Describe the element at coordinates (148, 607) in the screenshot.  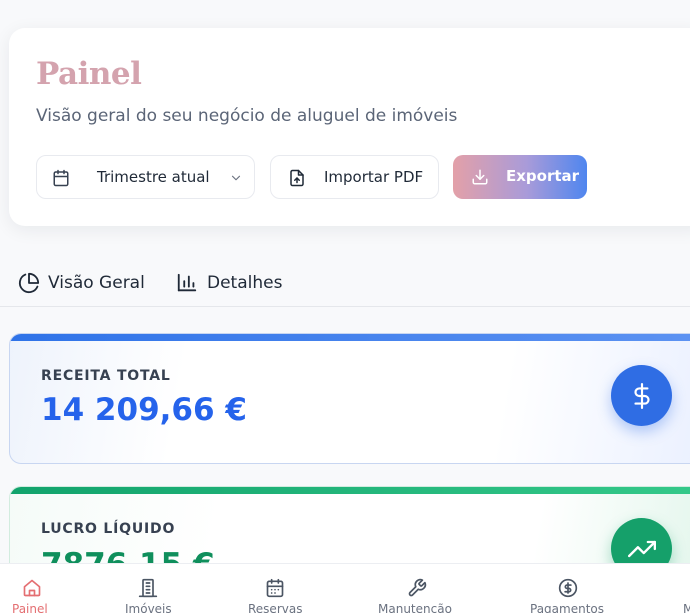
I see `nav-label-properties: Imóveis` at that location.